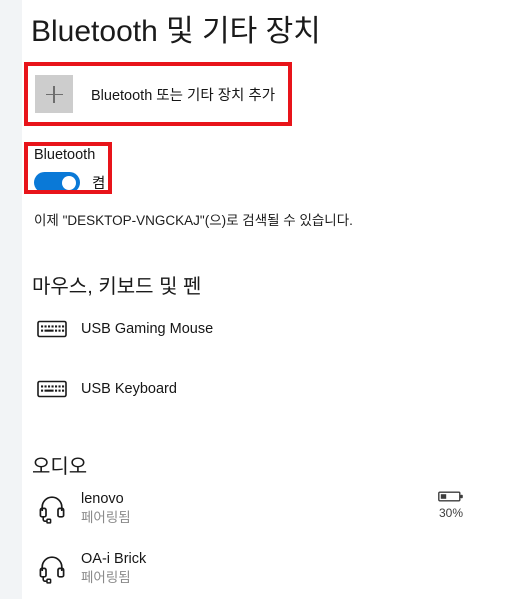 This screenshot has width=510, height=599. I want to click on bluetooth-toggle-group: Bluetooth 켬, so click(69, 169).